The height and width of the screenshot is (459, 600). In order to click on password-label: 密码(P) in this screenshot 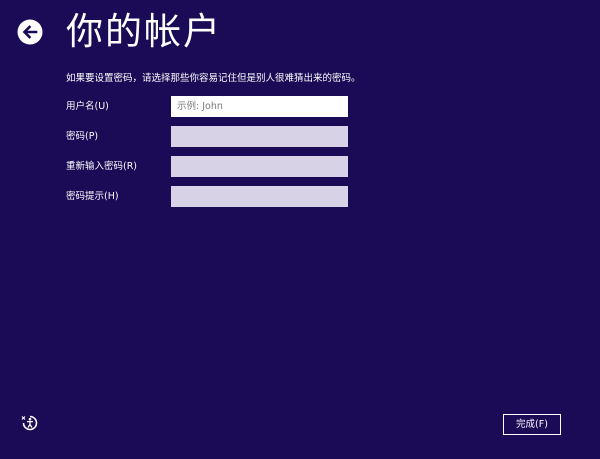, I will do `click(82, 136)`.